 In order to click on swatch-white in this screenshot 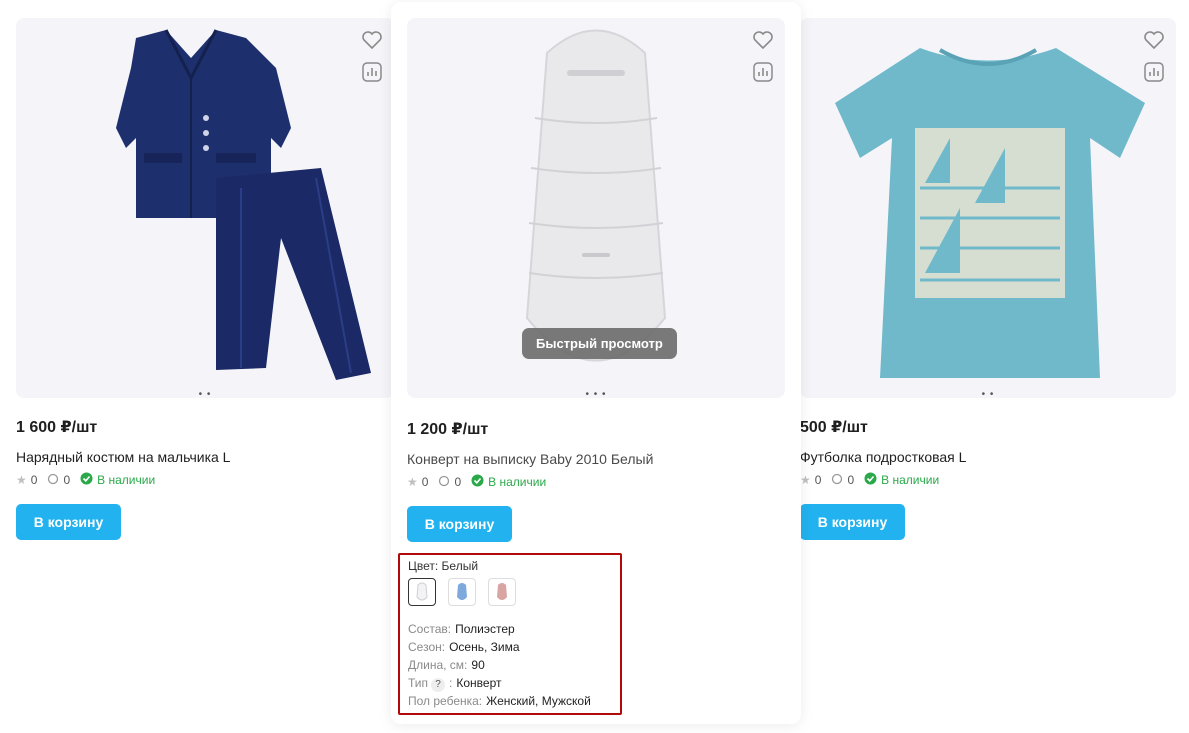, I will do `click(422, 592)`.